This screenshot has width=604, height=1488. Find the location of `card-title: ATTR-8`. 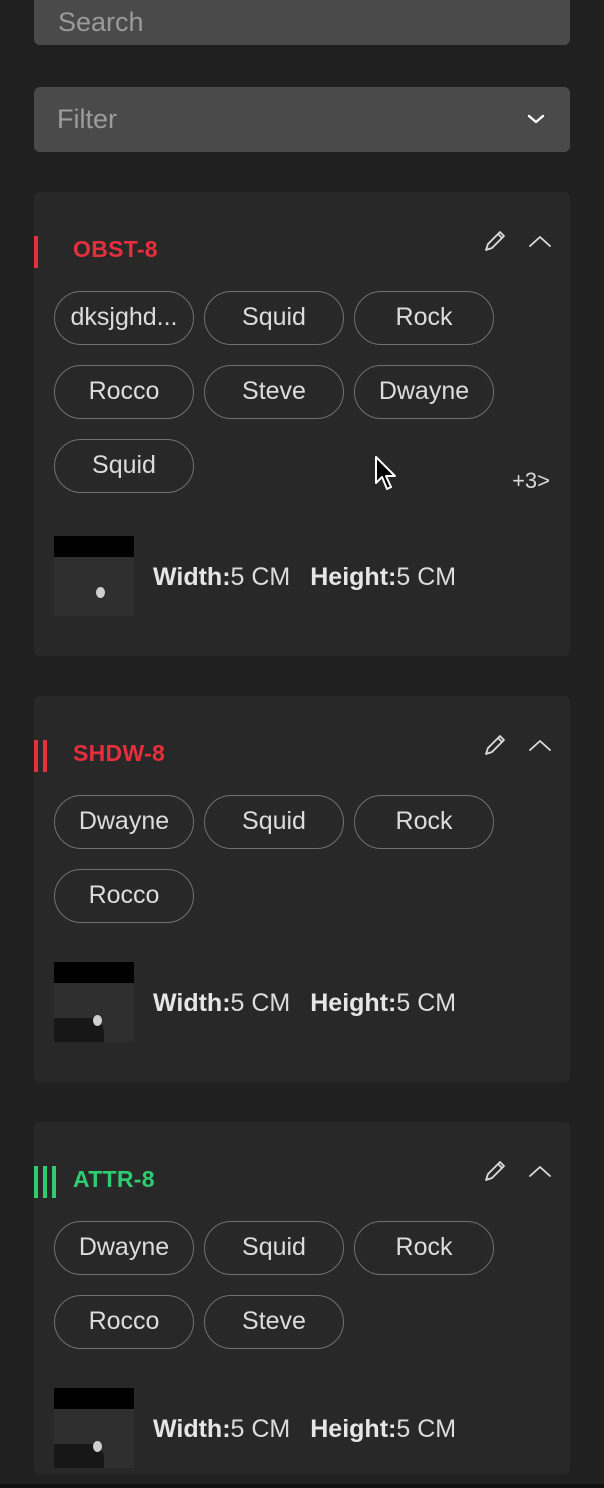

card-title: ATTR-8 is located at coordinates (114, 1179).